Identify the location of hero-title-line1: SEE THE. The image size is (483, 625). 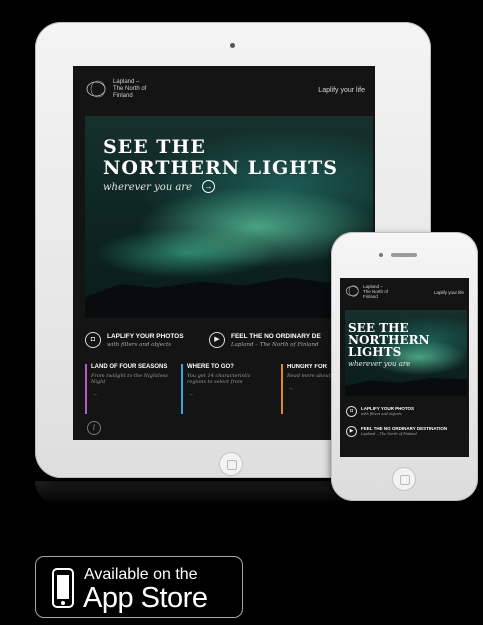
(154, 147).